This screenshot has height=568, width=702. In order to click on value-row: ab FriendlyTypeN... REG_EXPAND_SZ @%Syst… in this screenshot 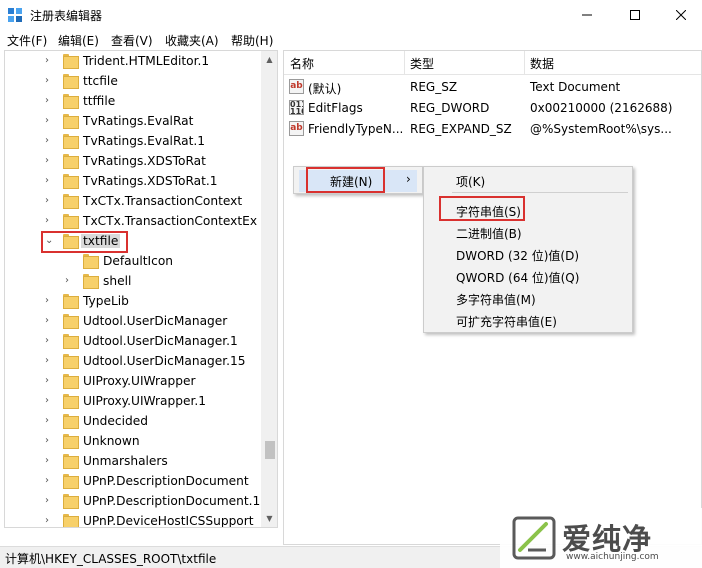, I will do `click(492, 129)`.